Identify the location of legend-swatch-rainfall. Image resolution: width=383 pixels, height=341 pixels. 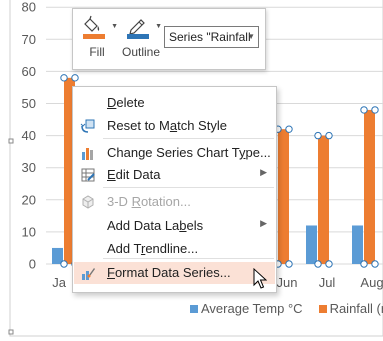
(322, 308).